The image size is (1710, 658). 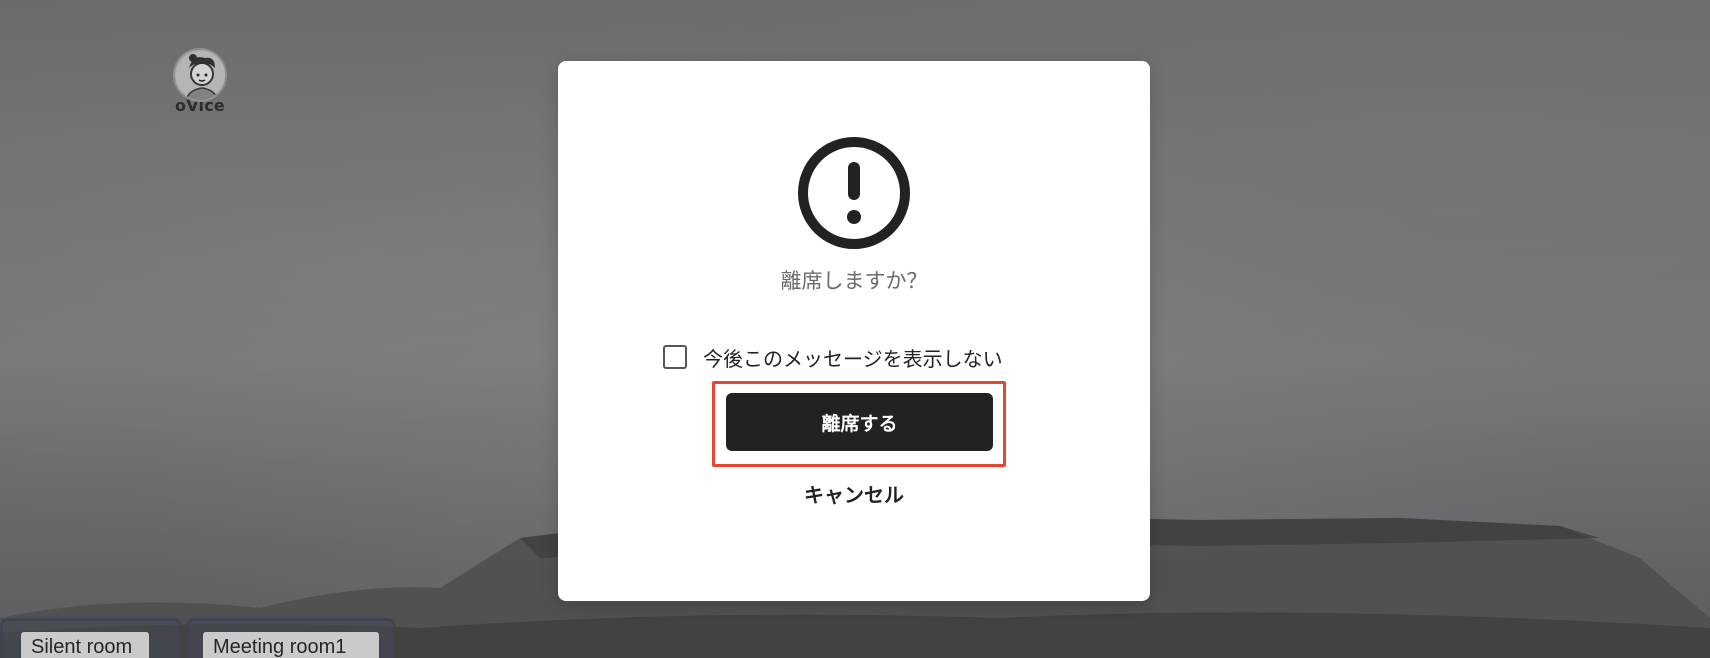 What do you see at coordinates (854, 493) in the screenshot?
I see `cancel-button: キャンセル` at bounding box center [854, 493].